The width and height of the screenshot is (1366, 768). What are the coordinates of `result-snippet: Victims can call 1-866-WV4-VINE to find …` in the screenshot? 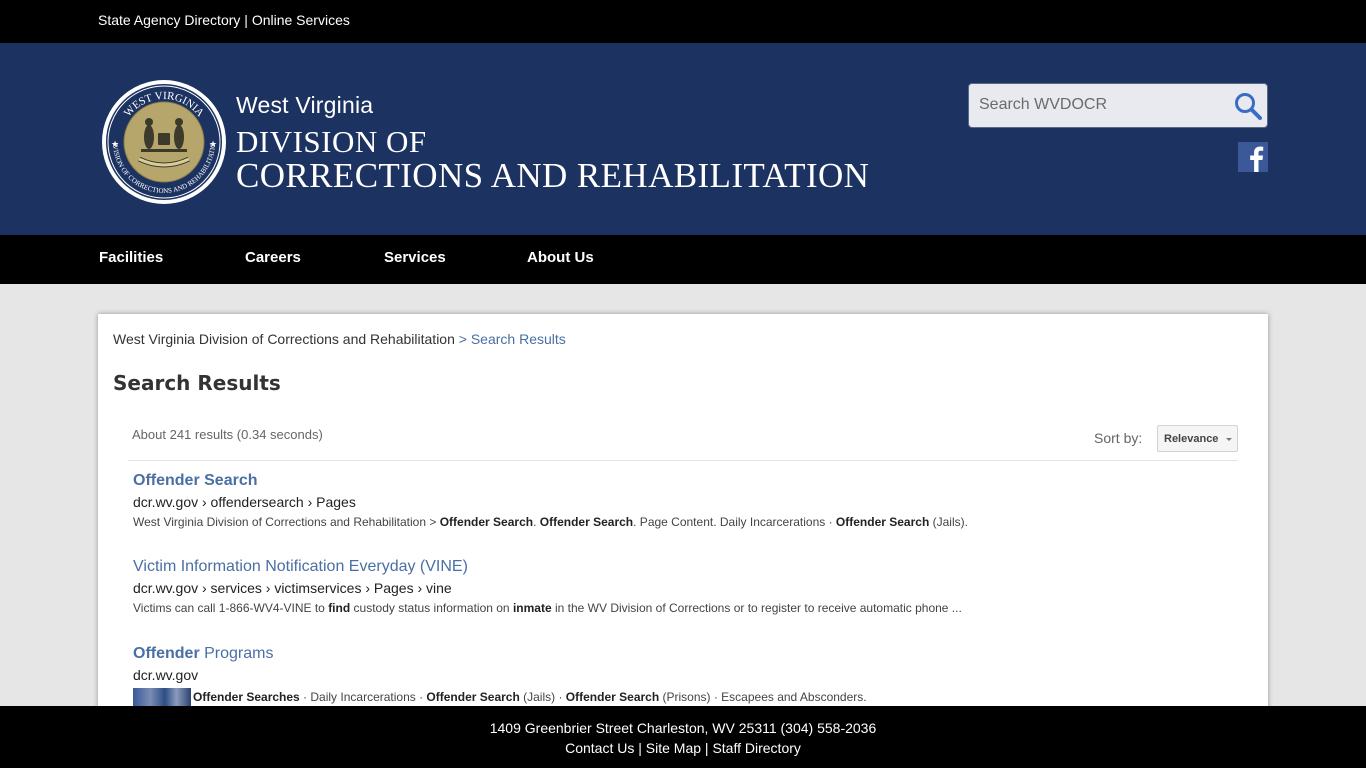 It's located at (683, 608).